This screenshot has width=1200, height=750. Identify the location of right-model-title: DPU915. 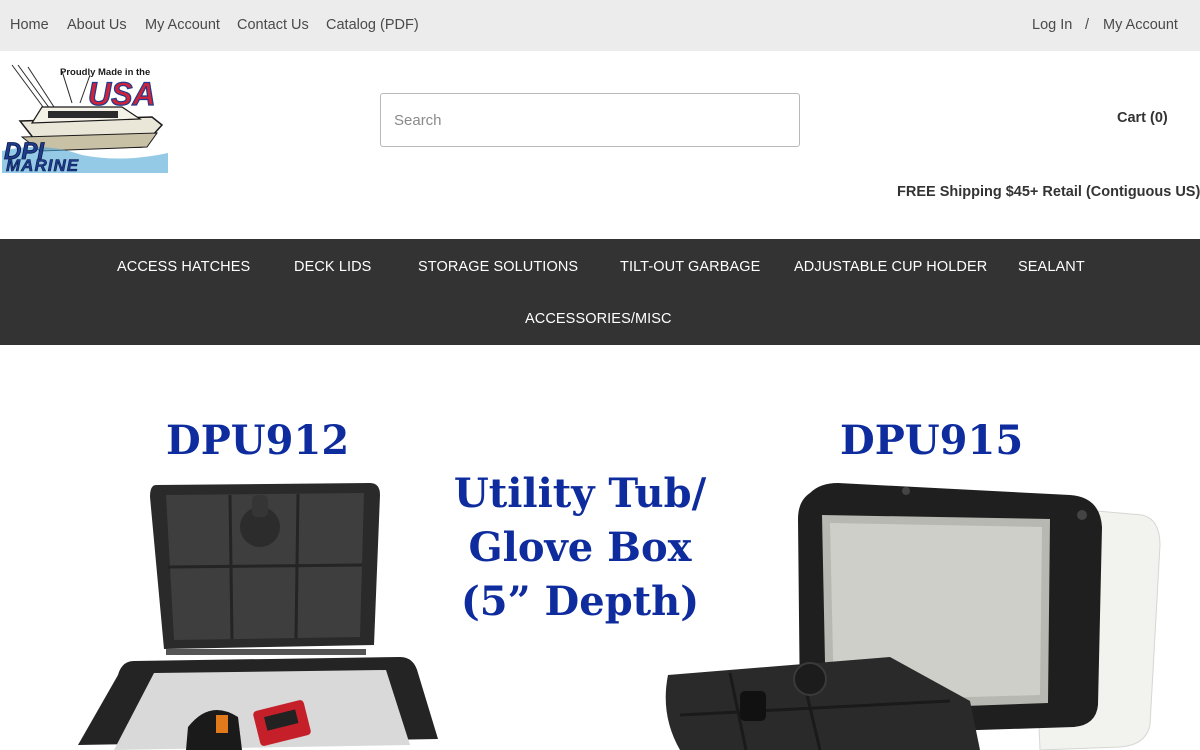
(932, 440).